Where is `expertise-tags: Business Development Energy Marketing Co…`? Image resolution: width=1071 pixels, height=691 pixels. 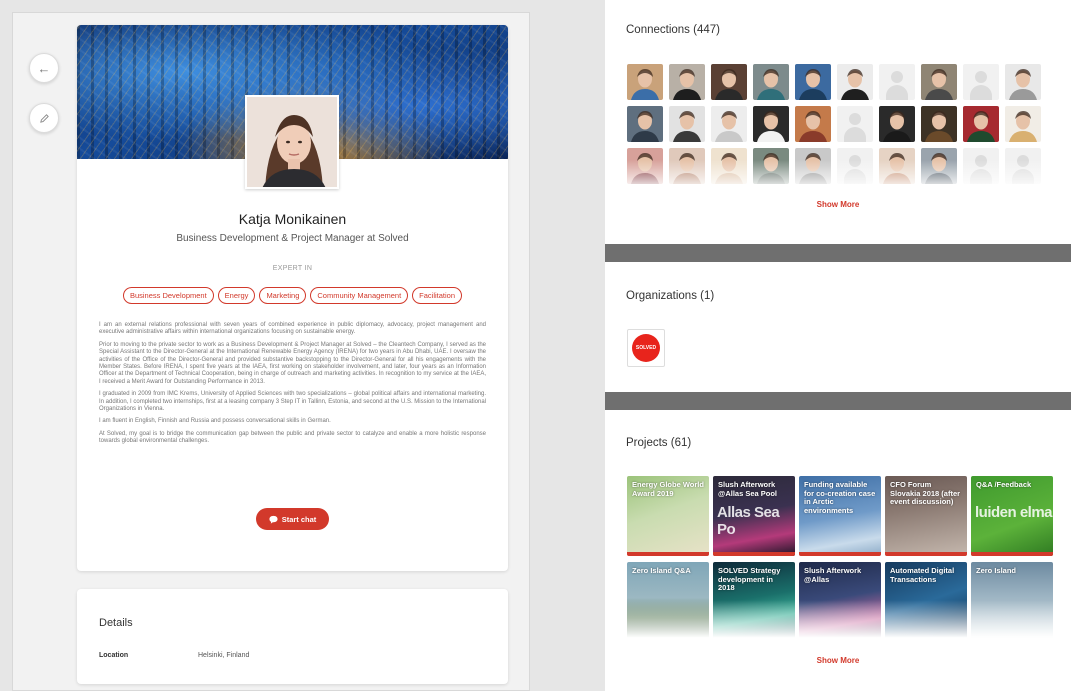 expertise-tags: Business Development Energy Marketing Co… is located at coordinates (292, 295).